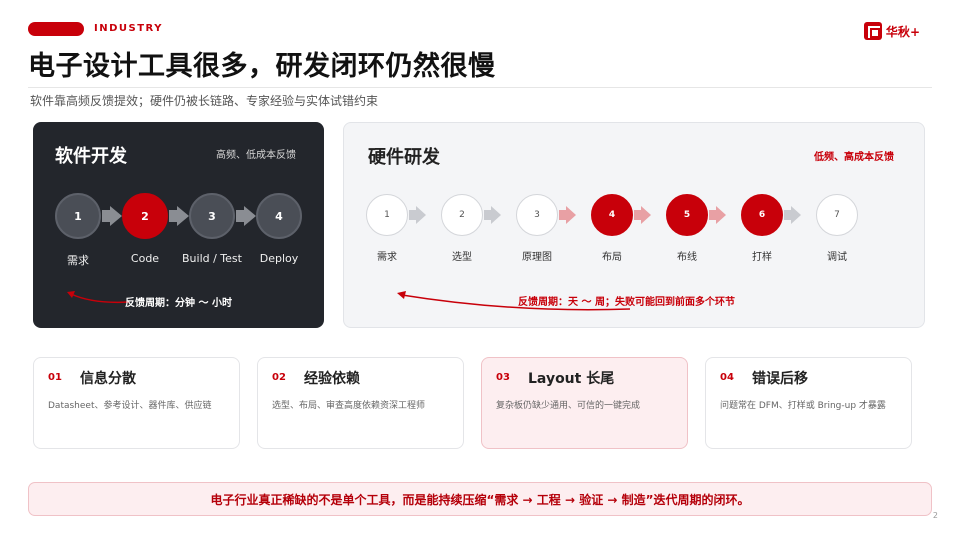 The width and height of the screenshot is (960, 540). What do you see at coordinates (762, 257) in the screenshot?
I see `hardware-step-label: 打样` at bounding box center [762, 257].